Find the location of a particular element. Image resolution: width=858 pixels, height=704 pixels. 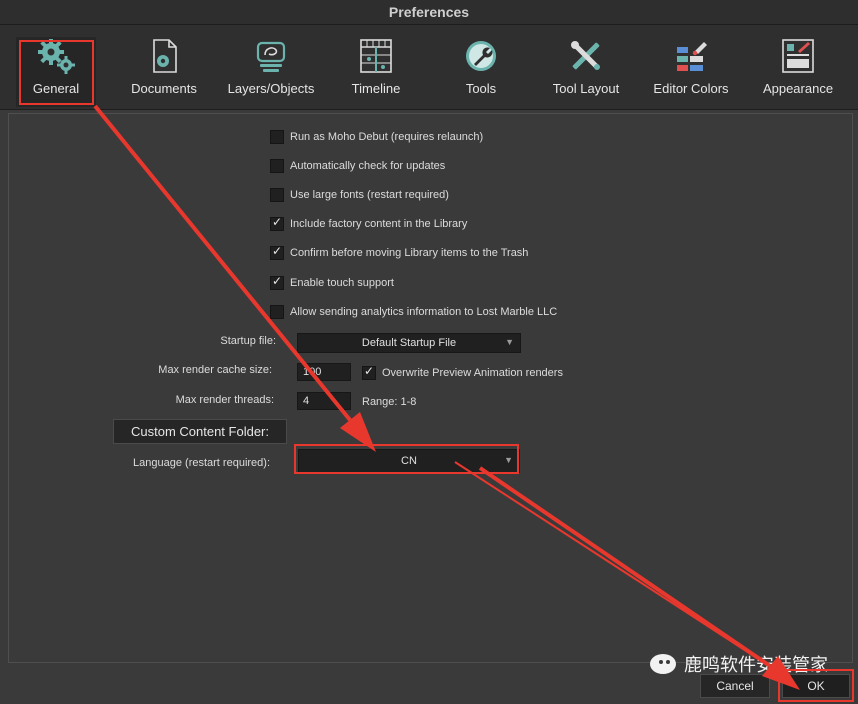

tab-label: Editor Colors is located at coordinates (691, 88).